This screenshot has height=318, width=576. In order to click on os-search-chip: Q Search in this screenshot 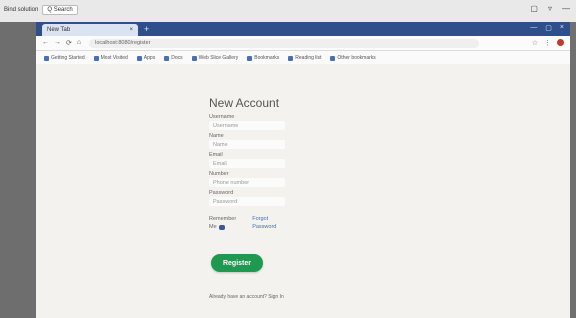, I will do `click(60, 10)`.